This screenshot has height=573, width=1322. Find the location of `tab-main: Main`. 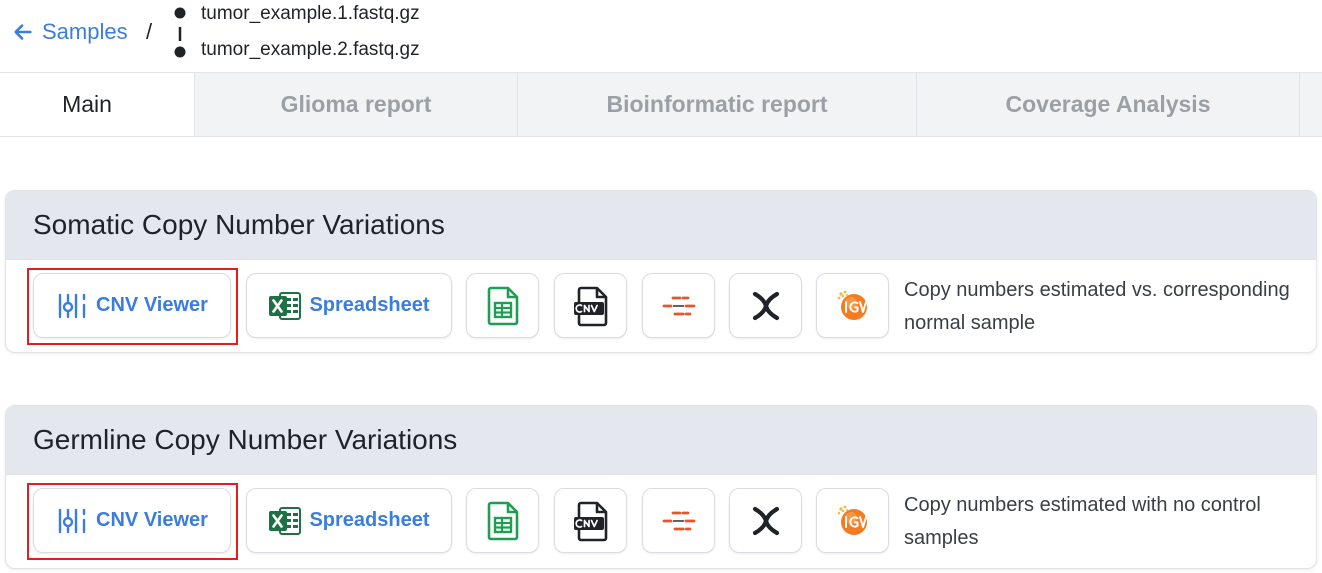

tab-main: Main is located at coordinates (97, 104).